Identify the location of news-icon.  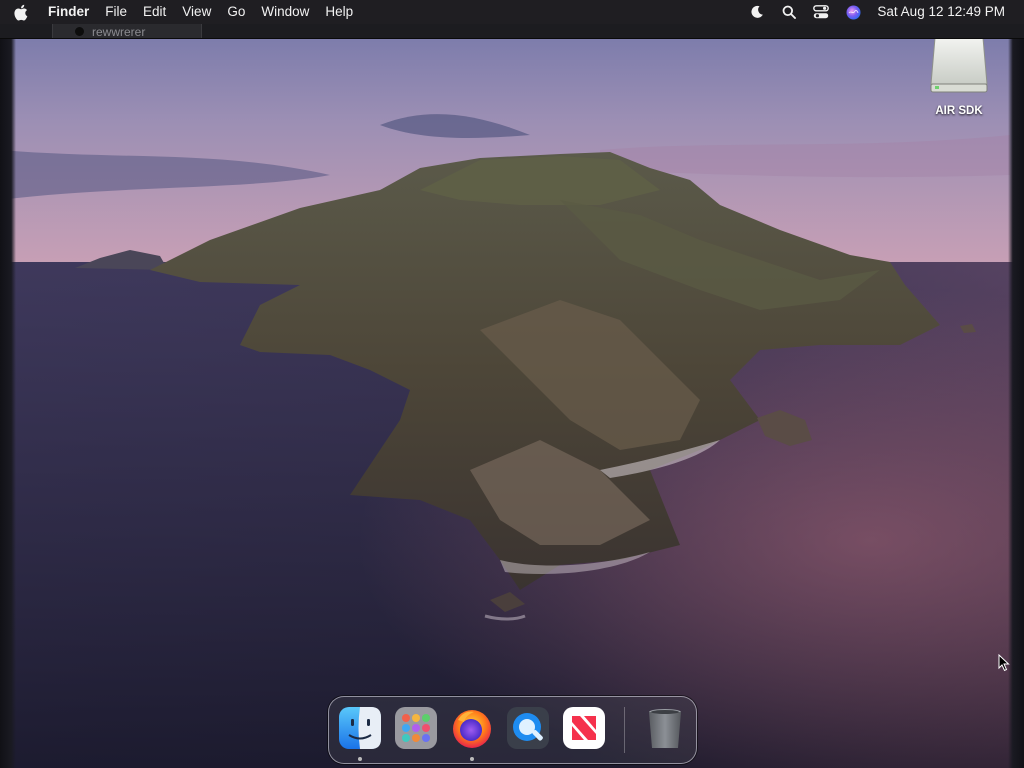
(584, 728).